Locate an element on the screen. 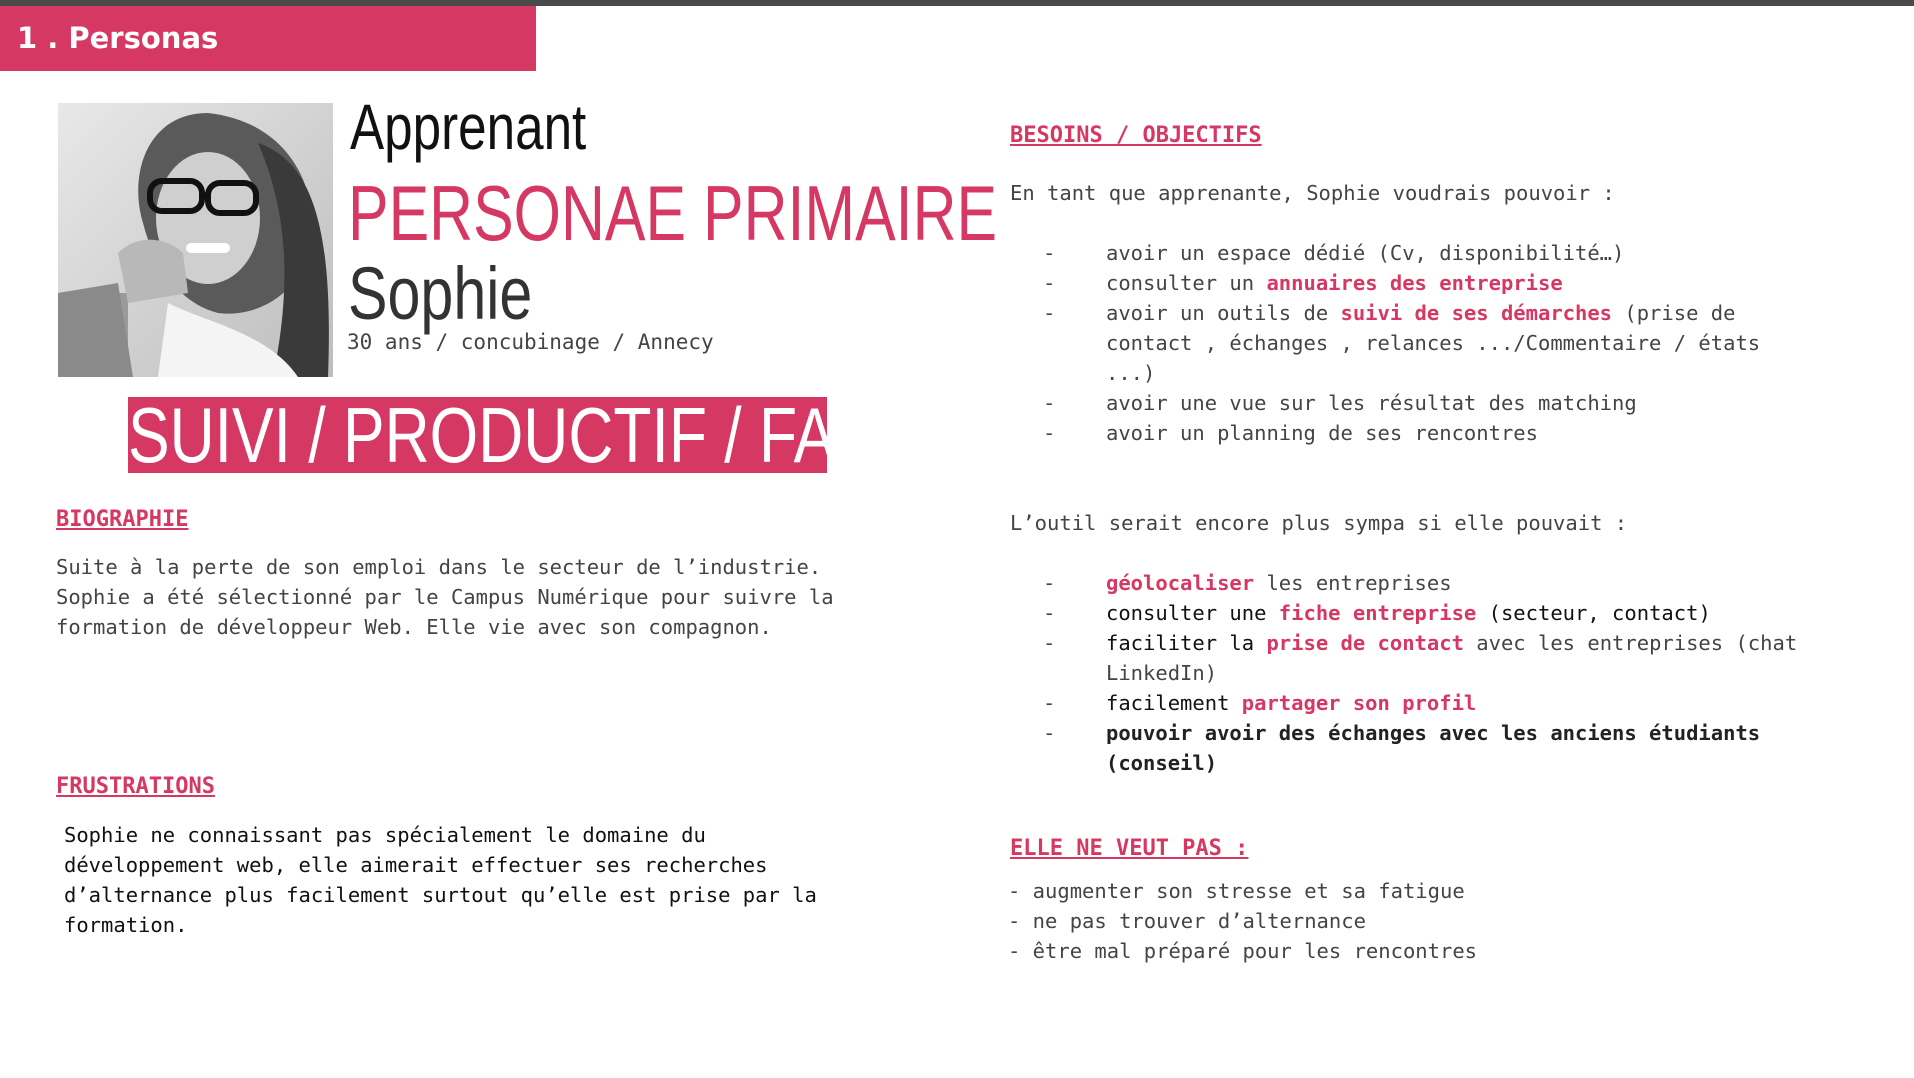 Image resolution: width=1914 pixels, height=1078 pixels. section-header: 1 . Personas is located at coordinates (268, 38).